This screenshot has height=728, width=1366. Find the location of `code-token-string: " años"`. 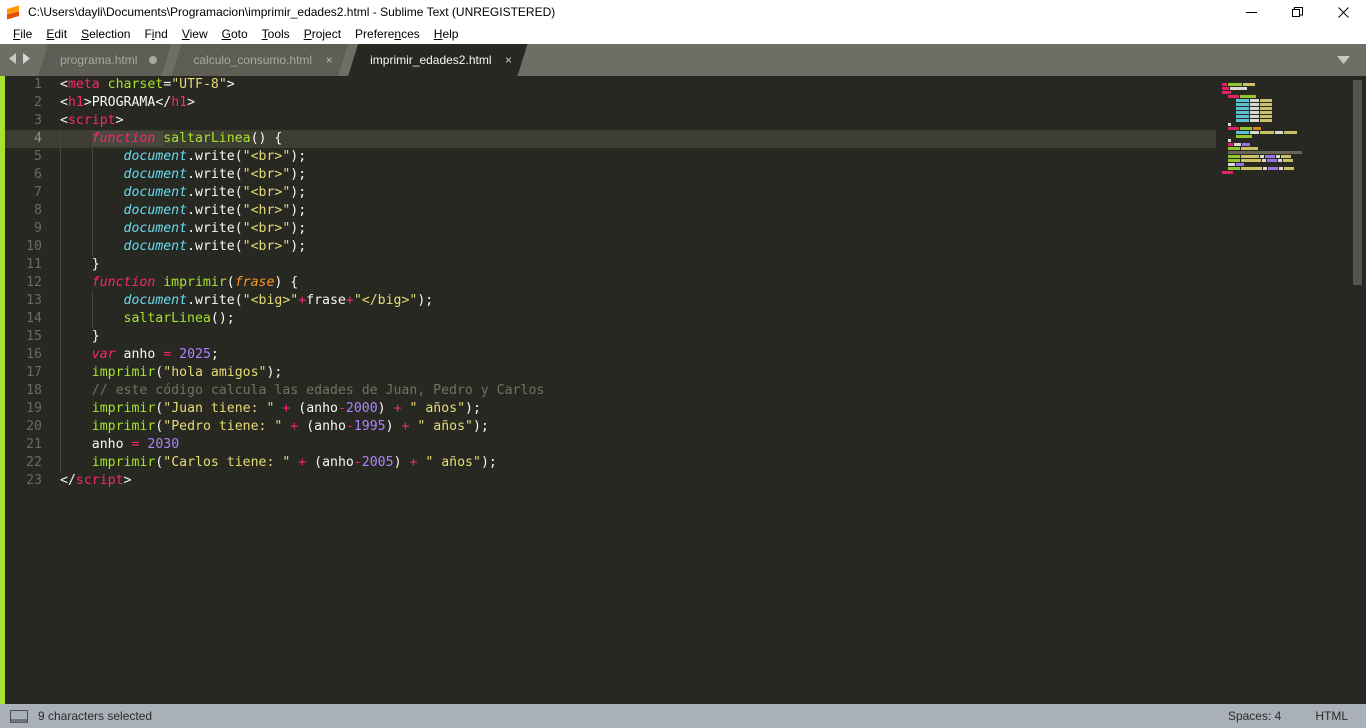

code-token-string: " años" is located at coordinates (437, 408).